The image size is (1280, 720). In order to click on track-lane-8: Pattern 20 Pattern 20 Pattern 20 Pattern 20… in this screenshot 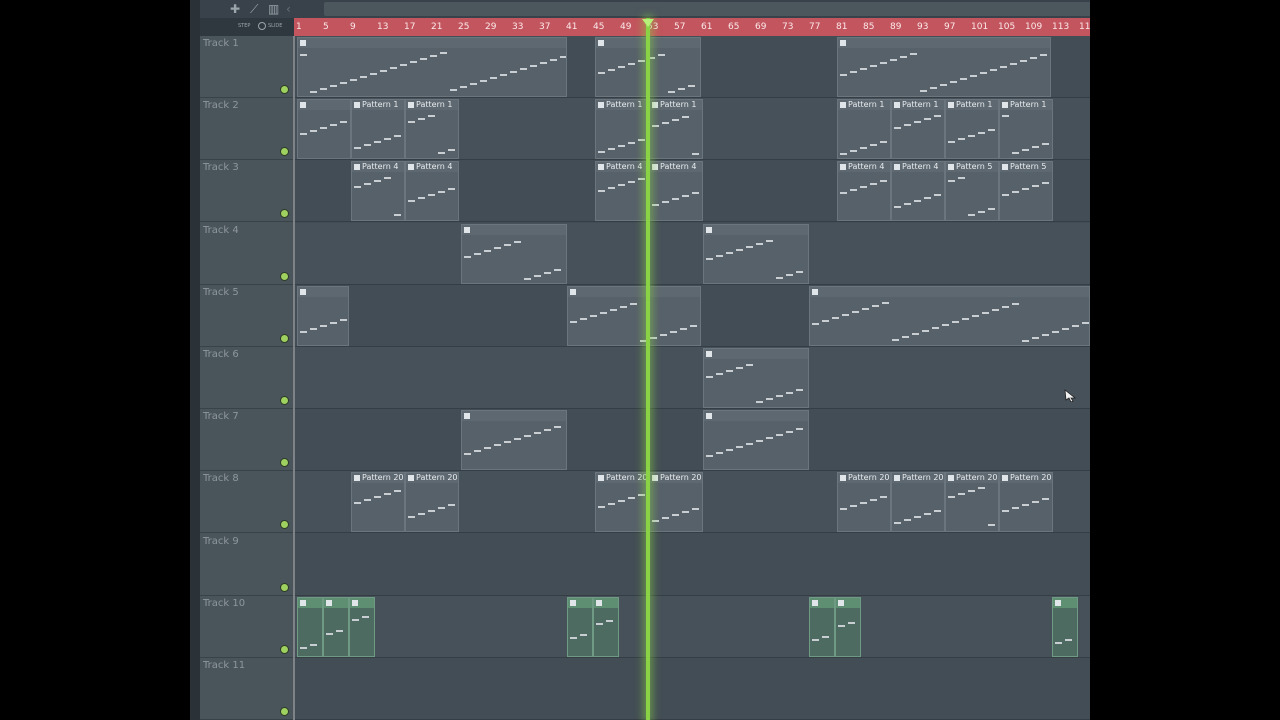, I will do `click(692, 502)`.